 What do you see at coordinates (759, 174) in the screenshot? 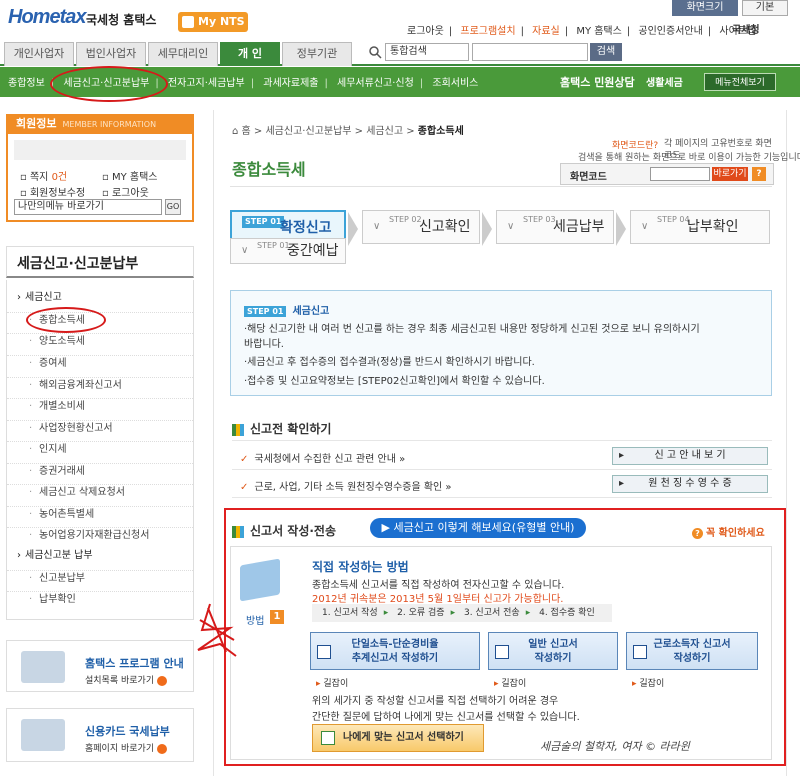
I see `screen-code-help-icon: ?` at bounding box center [759, 174].